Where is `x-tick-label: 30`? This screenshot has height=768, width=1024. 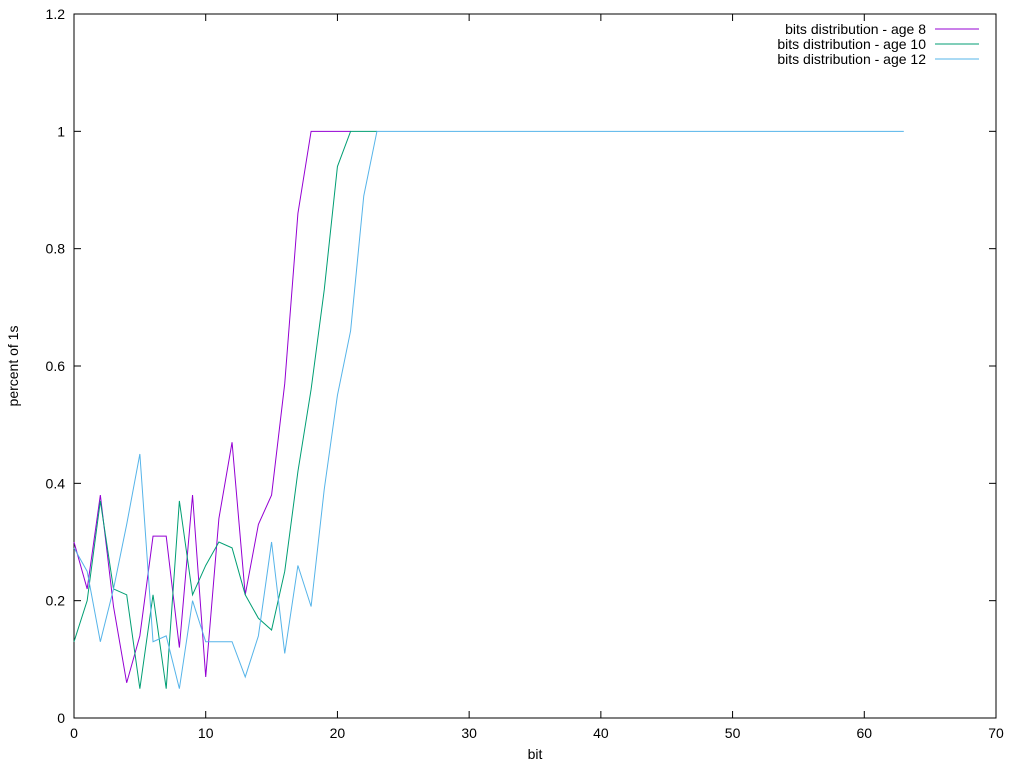
x-tick-label: 30 is located at coordinates (469, 733).